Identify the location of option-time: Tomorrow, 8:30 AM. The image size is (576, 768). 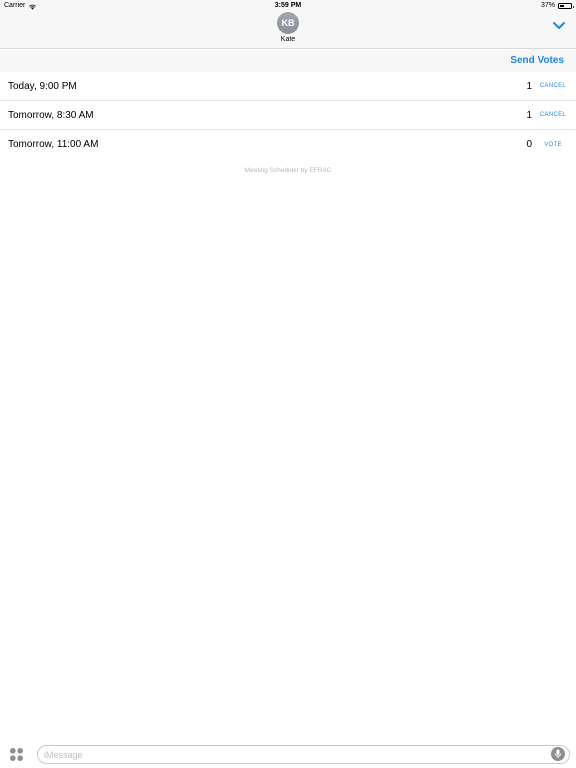
(51, 115).